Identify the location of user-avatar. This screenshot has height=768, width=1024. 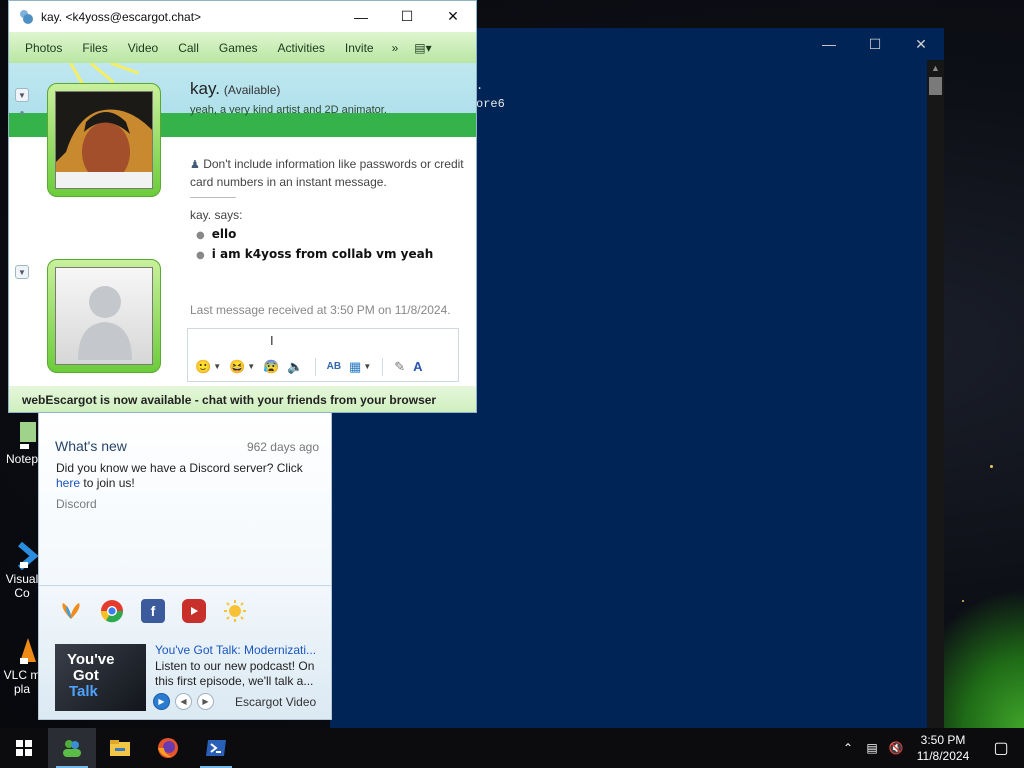
(104, 316).